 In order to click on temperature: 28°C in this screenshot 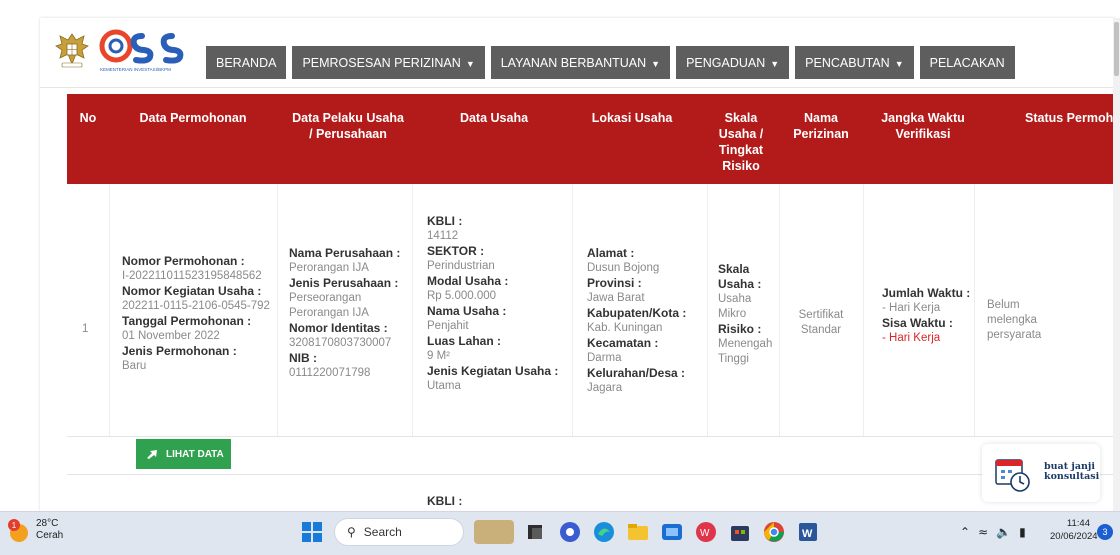, I will do `click(47, 523)`.